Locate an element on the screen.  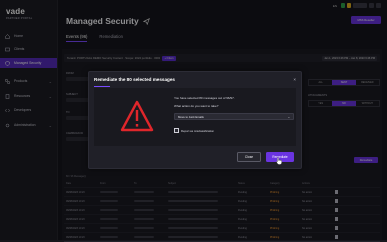
report-checkbox-row: Report as misclassification is located at coordinates (194, 130).